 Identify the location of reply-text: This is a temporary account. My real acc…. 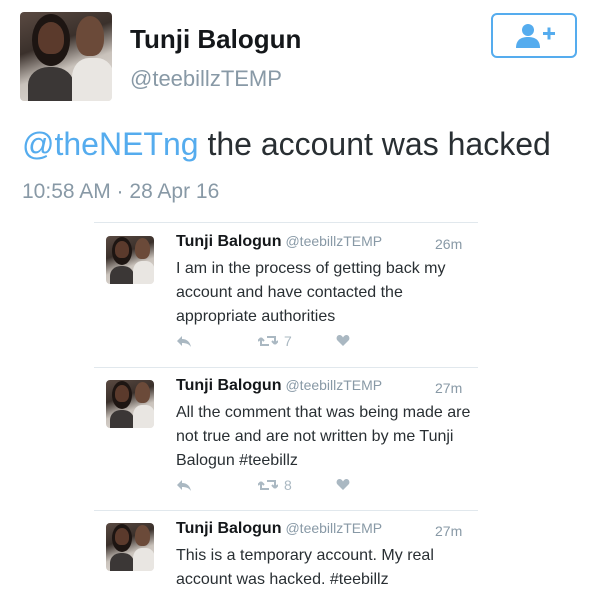
(305, 567).